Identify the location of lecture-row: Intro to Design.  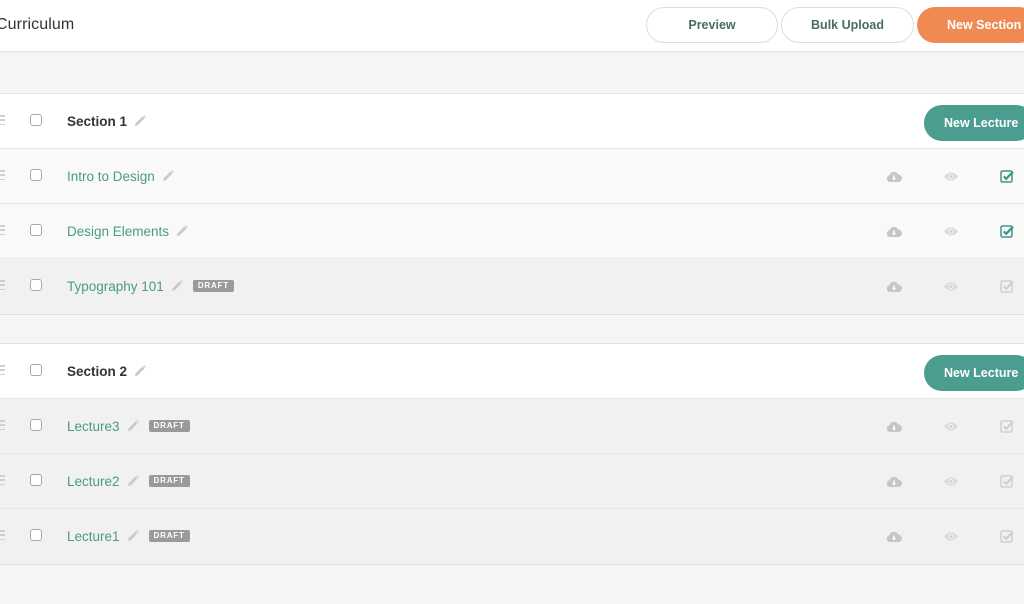
(512, 176).